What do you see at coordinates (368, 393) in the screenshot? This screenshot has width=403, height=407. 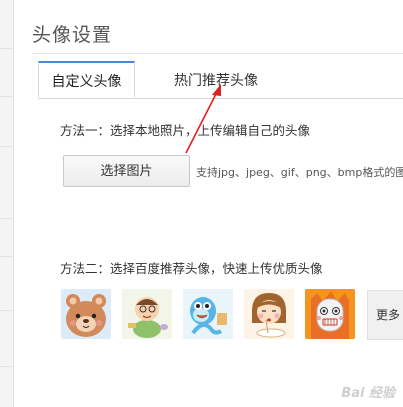 I see `watermark: Bai 经验` at bounding box center [368, 393].